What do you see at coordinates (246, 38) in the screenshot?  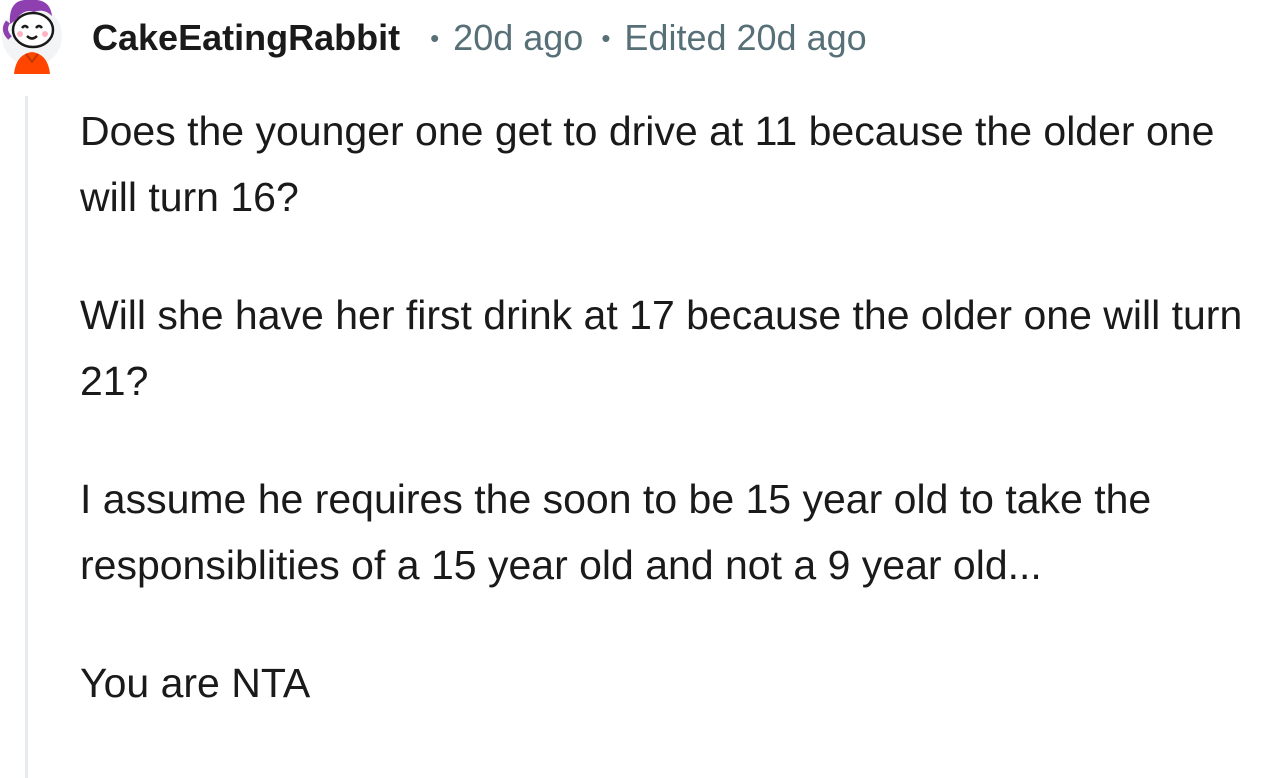 I see `author-username: CakeEatingRabbit` at bounding box center [246, 38].